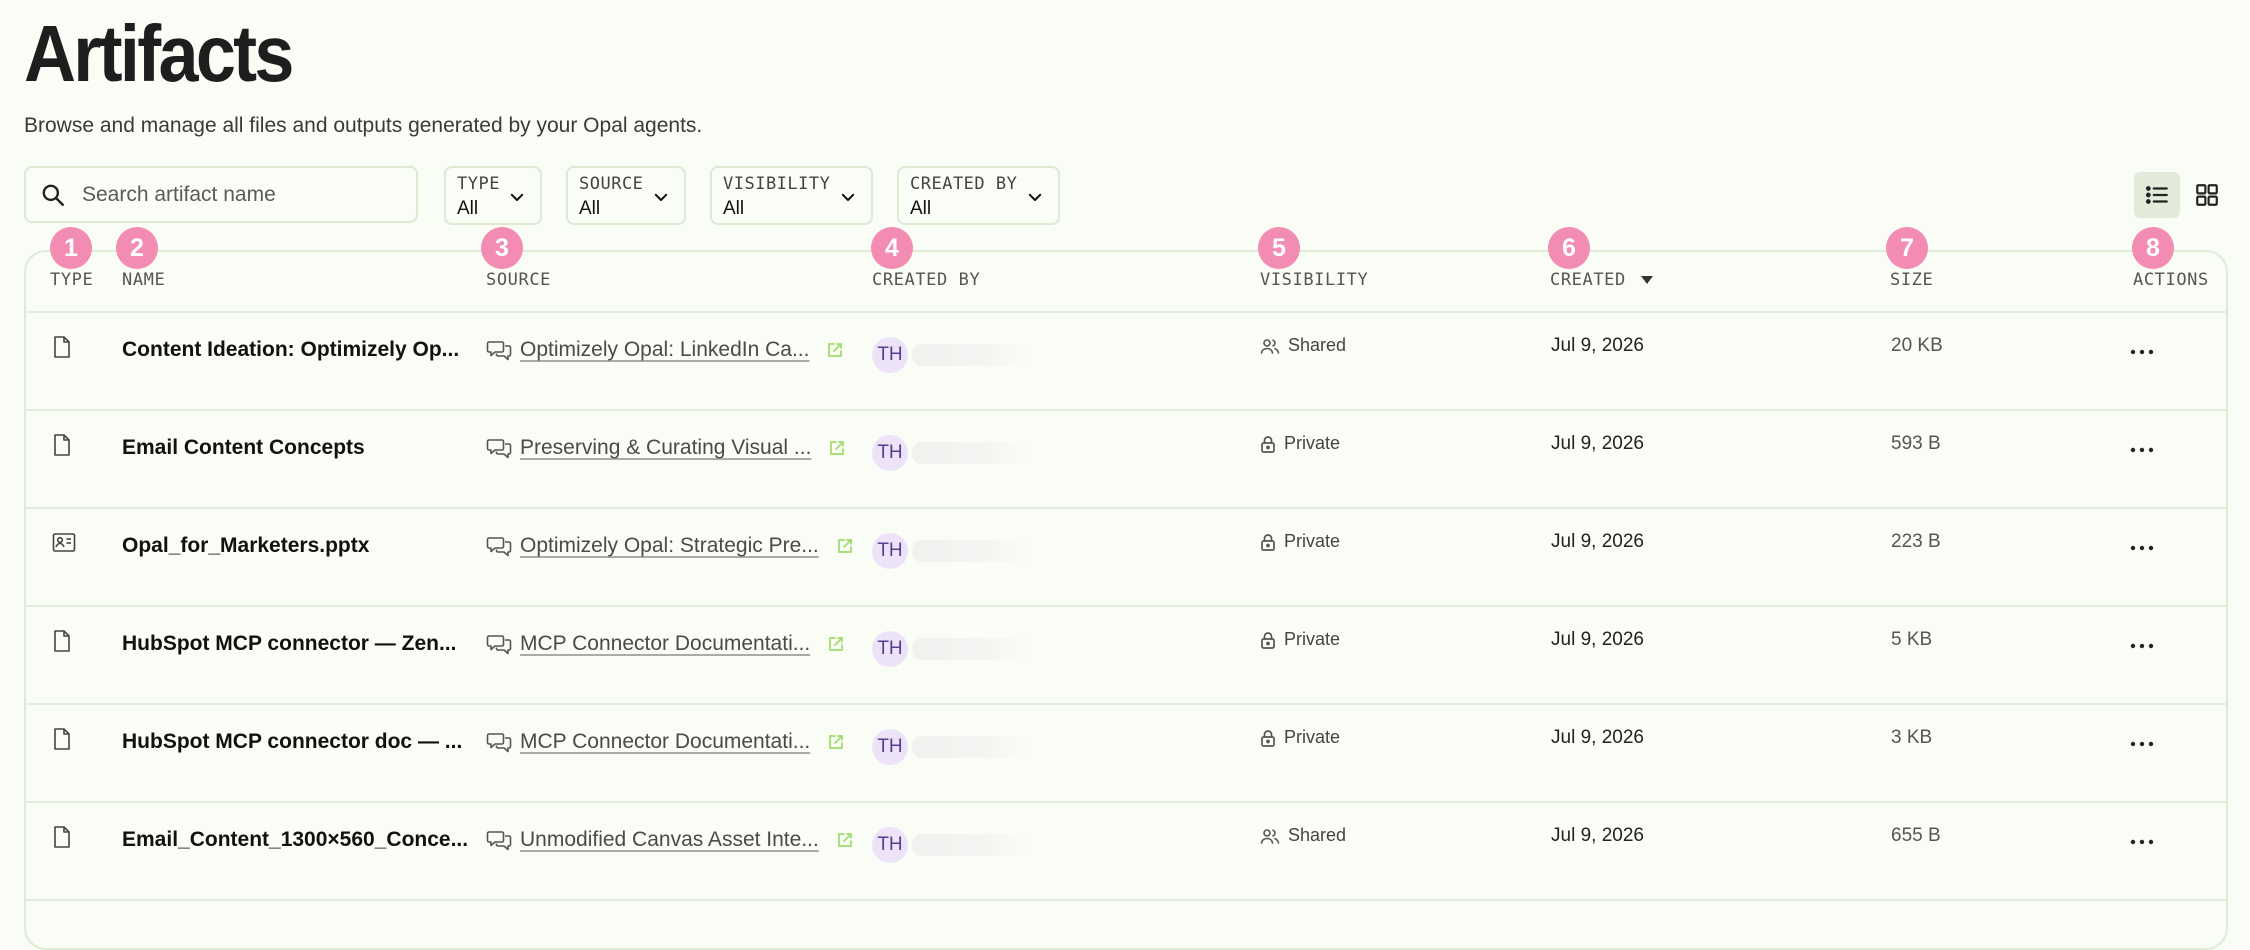 Image resolution: width=2250 pixels, height=950 pixels. What do you see at coordinates (71, 248) in the screenshot?
I see `column-badge: 1` at bounding box center [71, 248].